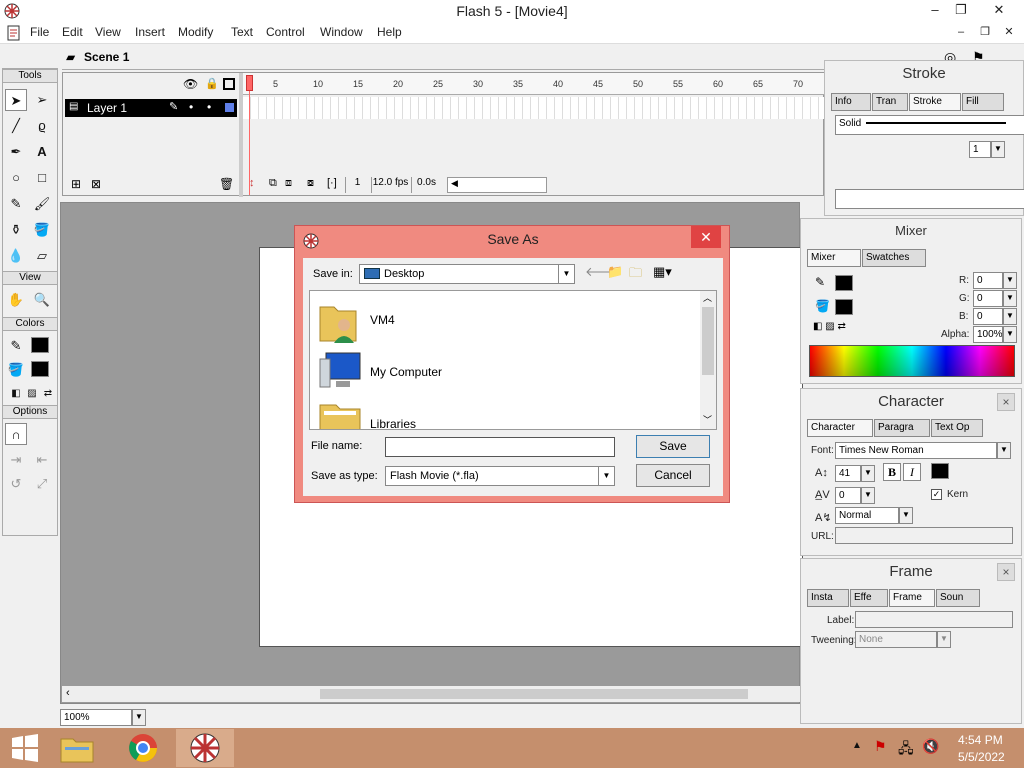  I want to click on menu-control: Control, so click(285, 32).